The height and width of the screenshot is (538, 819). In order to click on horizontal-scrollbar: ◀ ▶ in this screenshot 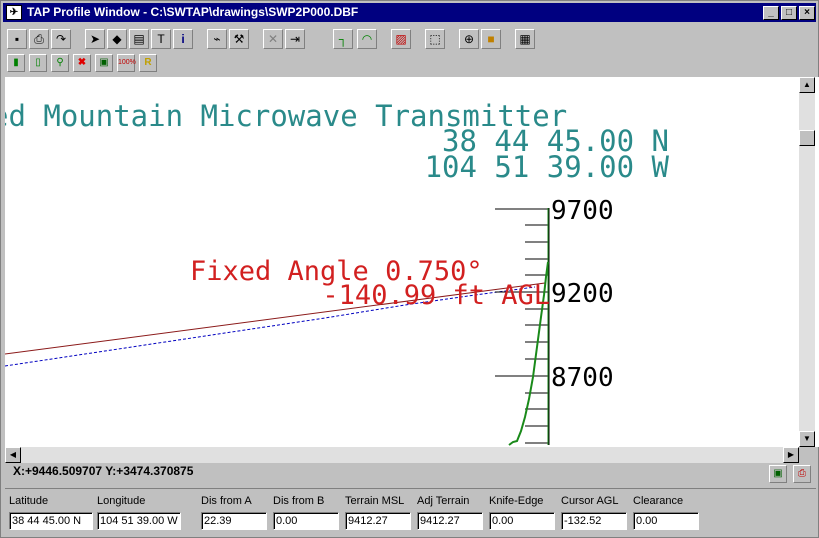, I will do `click(402, 455)`.